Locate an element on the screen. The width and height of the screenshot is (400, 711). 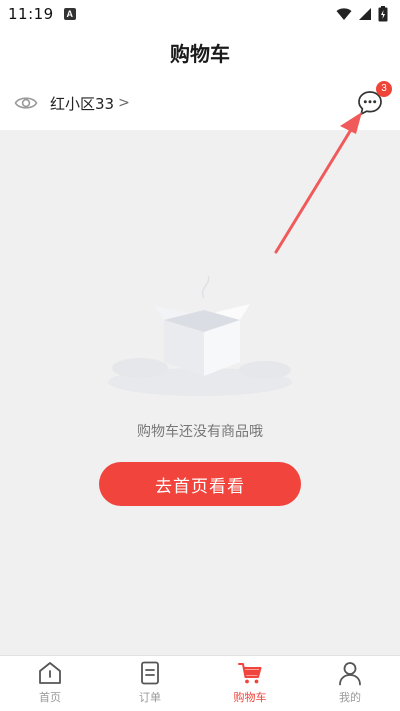
nav-label-profile: 我的 is located at coordinates (350, 697).